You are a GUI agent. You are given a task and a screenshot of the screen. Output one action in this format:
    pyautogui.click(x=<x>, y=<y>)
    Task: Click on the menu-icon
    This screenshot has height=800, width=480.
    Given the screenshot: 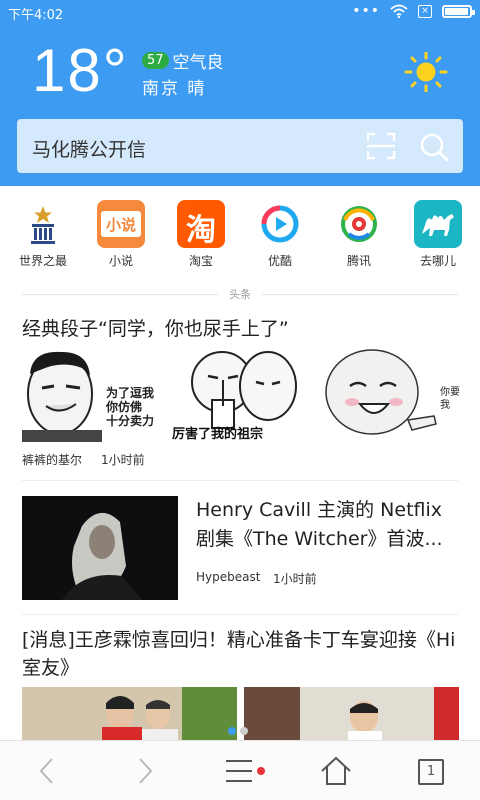 What is the action you would take?
    pyautogui.click(x=248, y=771)
    